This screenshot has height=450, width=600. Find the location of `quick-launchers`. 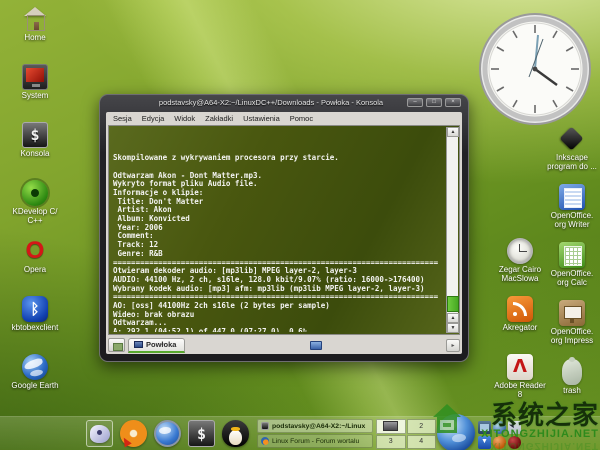

quick-launchers is located at coordinates (167, 433).